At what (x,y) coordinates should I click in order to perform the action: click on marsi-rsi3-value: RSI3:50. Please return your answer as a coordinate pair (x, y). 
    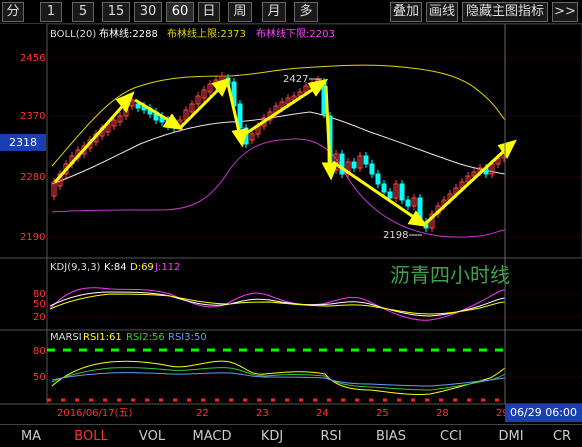
    Looking at the image, I should click on (187, 337).